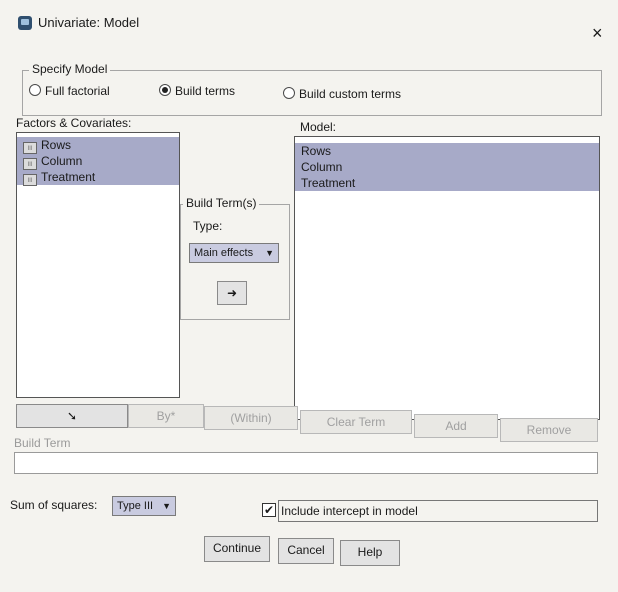 This screenshot has height=592, width=618. What do you see at coordinates (56, 145) in the screenshot?
I see `factor-item-label: Rows` at bounding box center [56, 145].